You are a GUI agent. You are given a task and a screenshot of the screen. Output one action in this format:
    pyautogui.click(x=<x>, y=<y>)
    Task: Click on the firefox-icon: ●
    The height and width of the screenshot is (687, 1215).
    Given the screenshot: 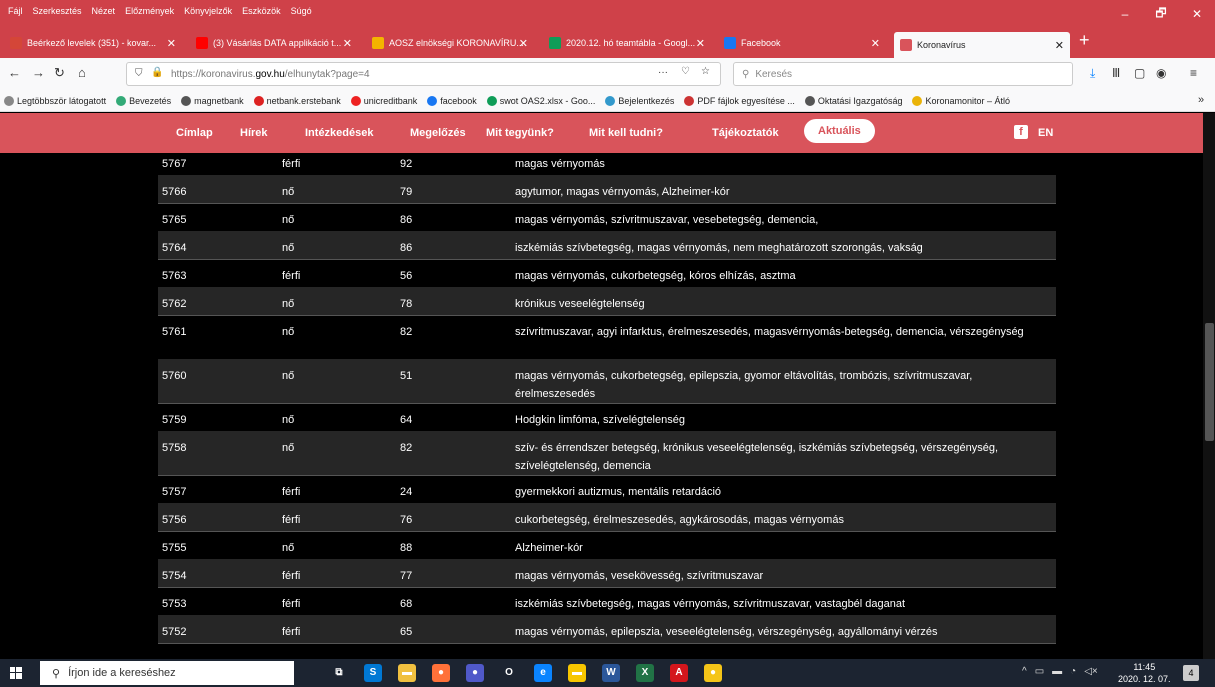 What is the action you would take?
    pyautogui.click(x=441, y=673)
    